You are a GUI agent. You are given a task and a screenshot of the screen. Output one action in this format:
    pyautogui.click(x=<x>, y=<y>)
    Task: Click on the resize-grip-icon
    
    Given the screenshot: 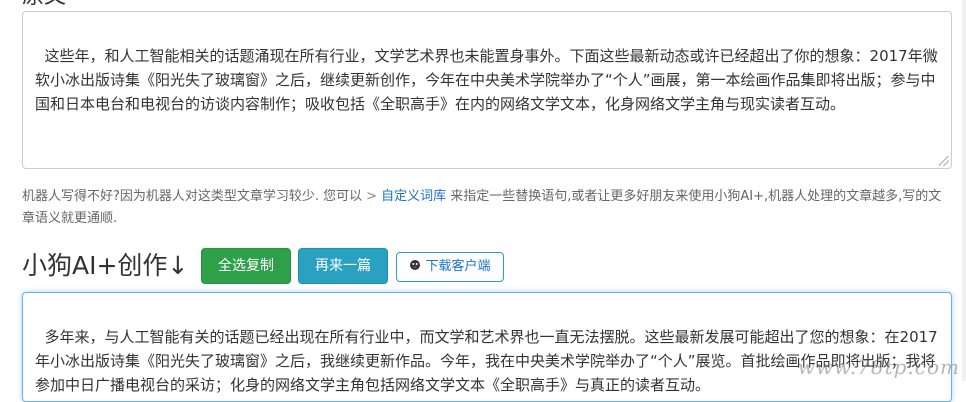 What is the action you would take?
    pyautogui.click(x=944, y=161)
    